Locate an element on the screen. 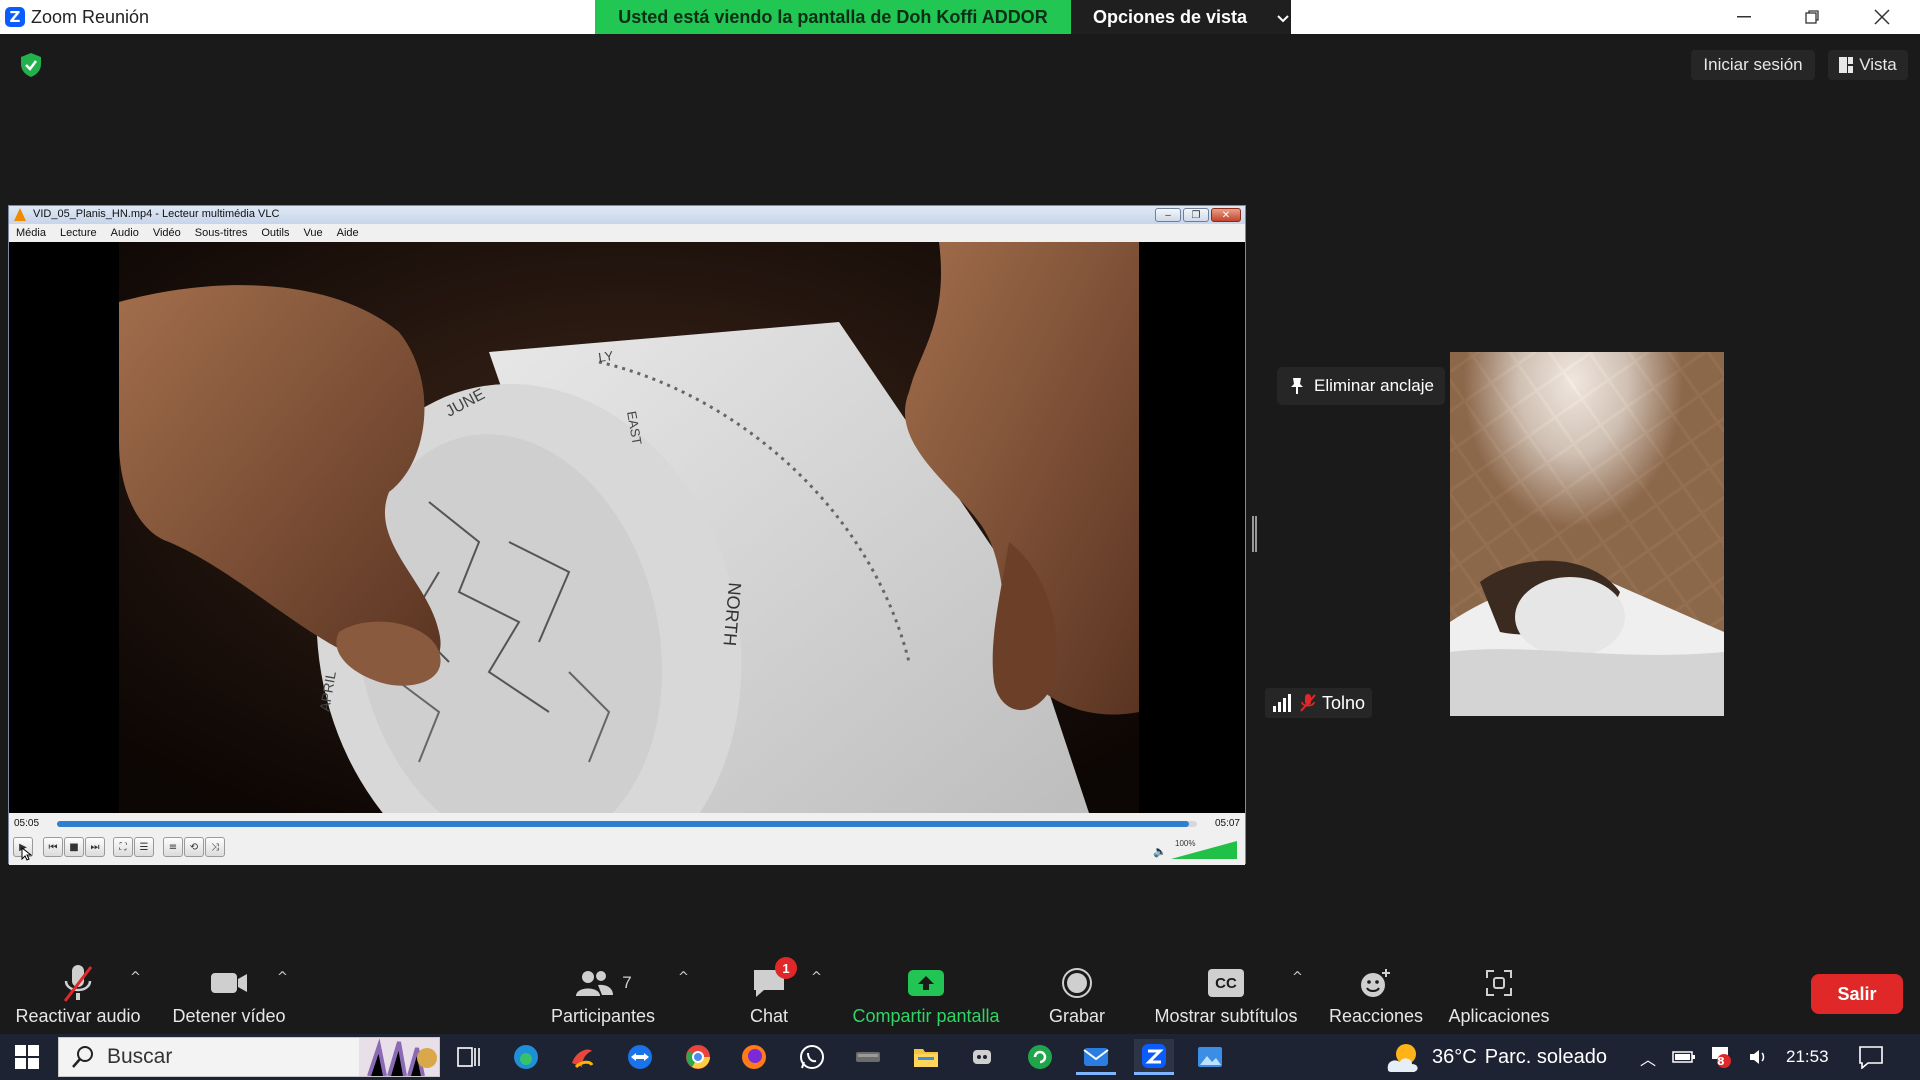  reactions-button: Reacciones is located at coordinates (1376, 992).